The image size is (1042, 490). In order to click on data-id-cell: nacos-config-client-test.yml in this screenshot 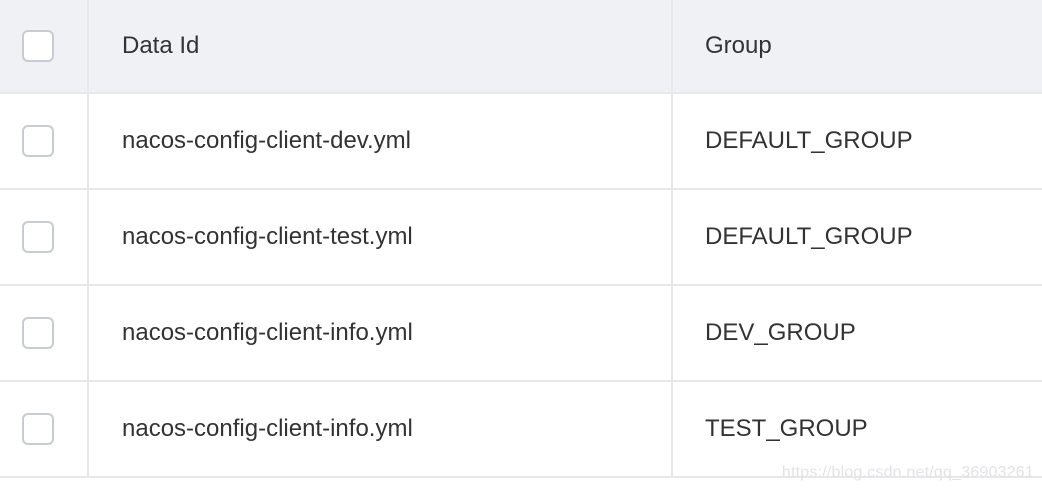, I will do `click(381, 237)`.